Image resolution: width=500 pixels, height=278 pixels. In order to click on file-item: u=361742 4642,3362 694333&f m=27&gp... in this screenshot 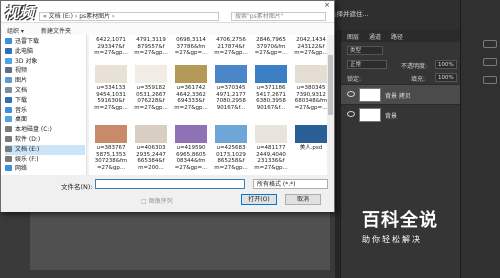, I will do `click(191, 89)`.